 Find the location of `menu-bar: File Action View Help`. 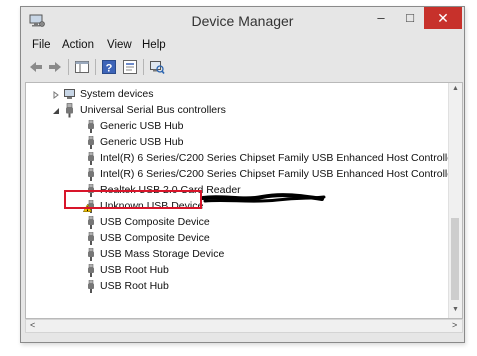

menu-bar: File Action View Help is located at coordinates (242, 46).